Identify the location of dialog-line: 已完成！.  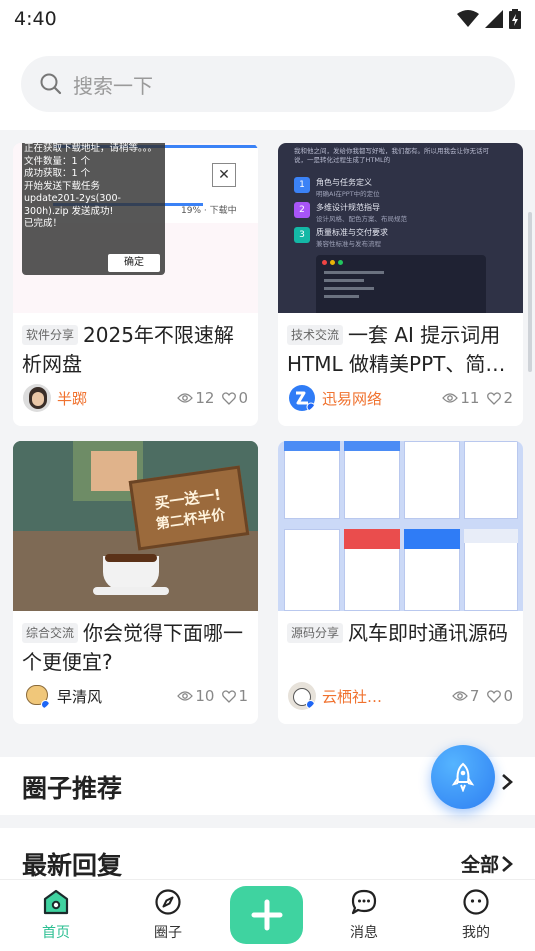
(43, 223).